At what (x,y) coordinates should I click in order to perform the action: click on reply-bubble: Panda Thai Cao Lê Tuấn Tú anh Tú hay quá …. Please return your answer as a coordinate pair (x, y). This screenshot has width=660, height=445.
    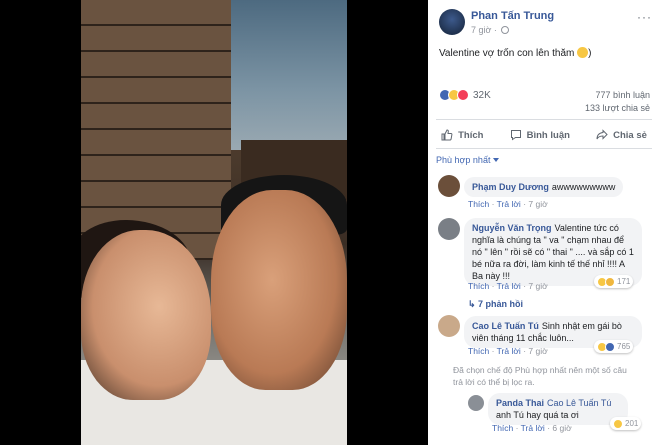
    Looking at the image, I should click on (558, 409).